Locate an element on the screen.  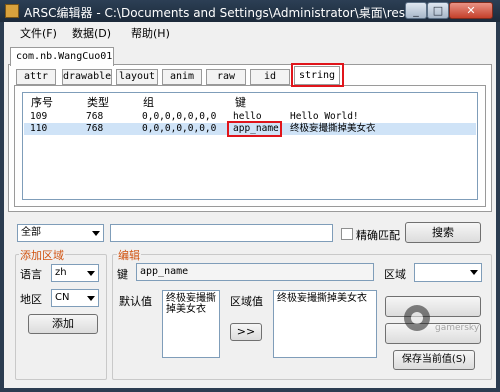
exact-match-label: 精确匹配 is located at coordinates (378, 235).